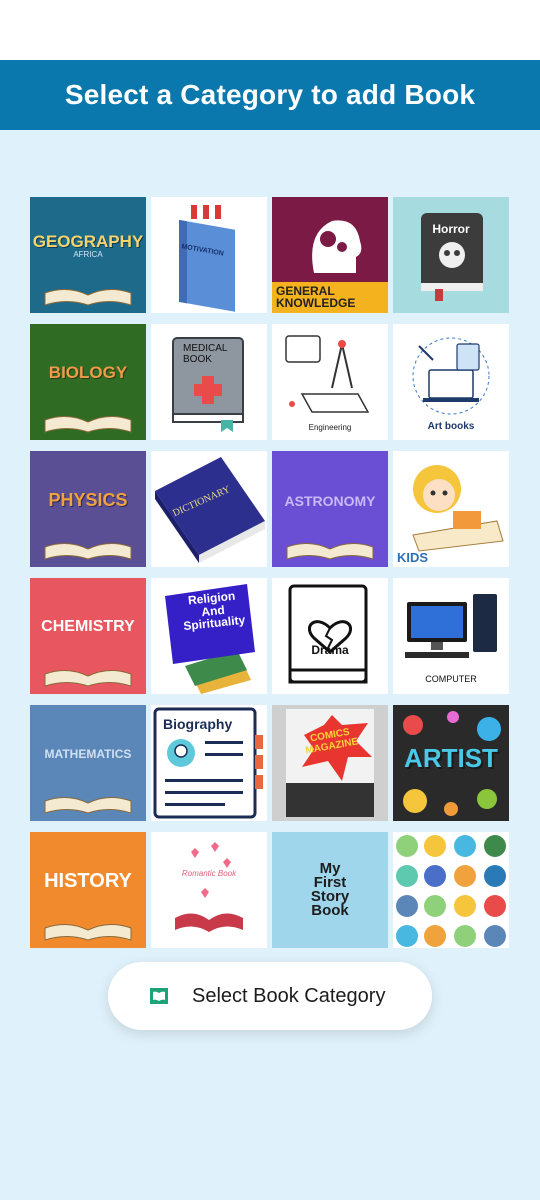  I want to click on category-label-story-book: My First Story Book, so click(330, 889).